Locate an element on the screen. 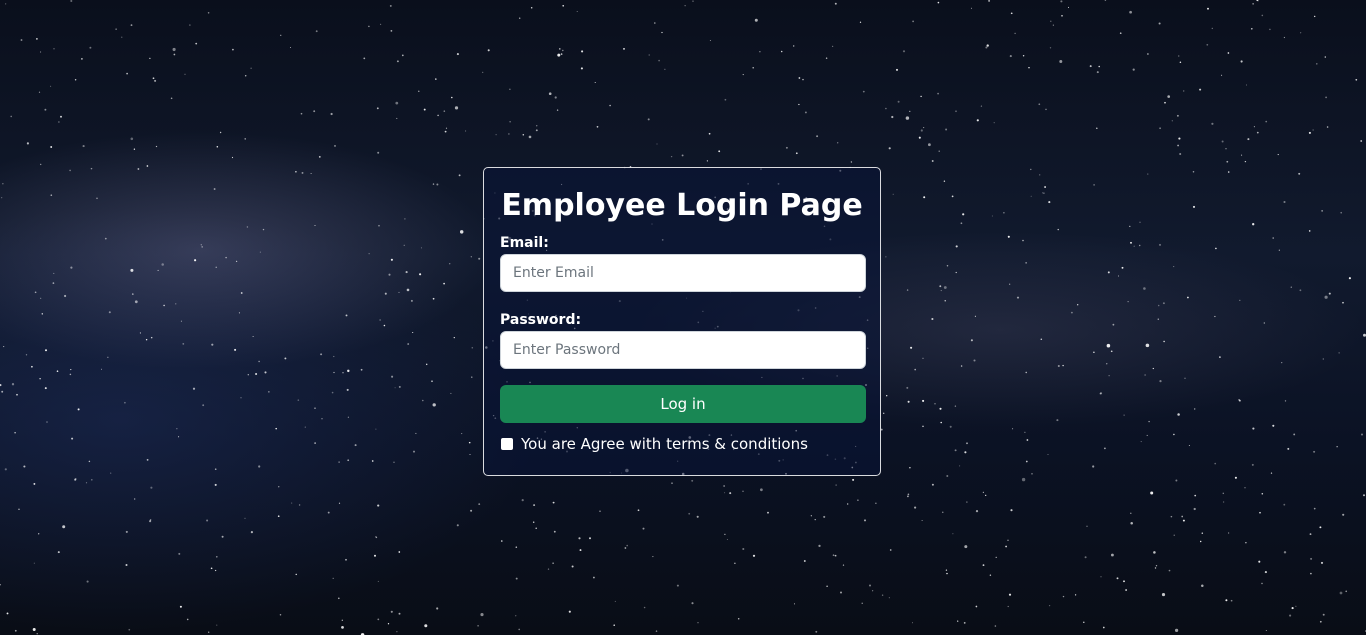  terms-checkbox is located at coordinates (507, 444).